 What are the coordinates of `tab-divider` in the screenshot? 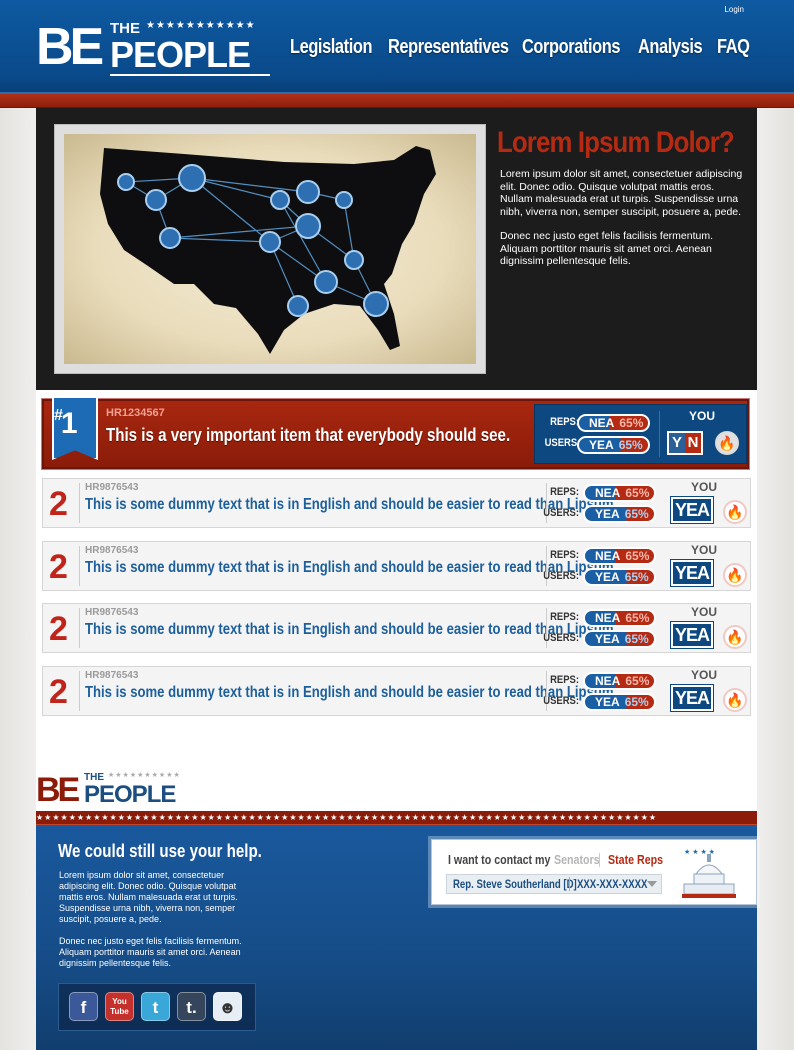 It's located at (599, 860).